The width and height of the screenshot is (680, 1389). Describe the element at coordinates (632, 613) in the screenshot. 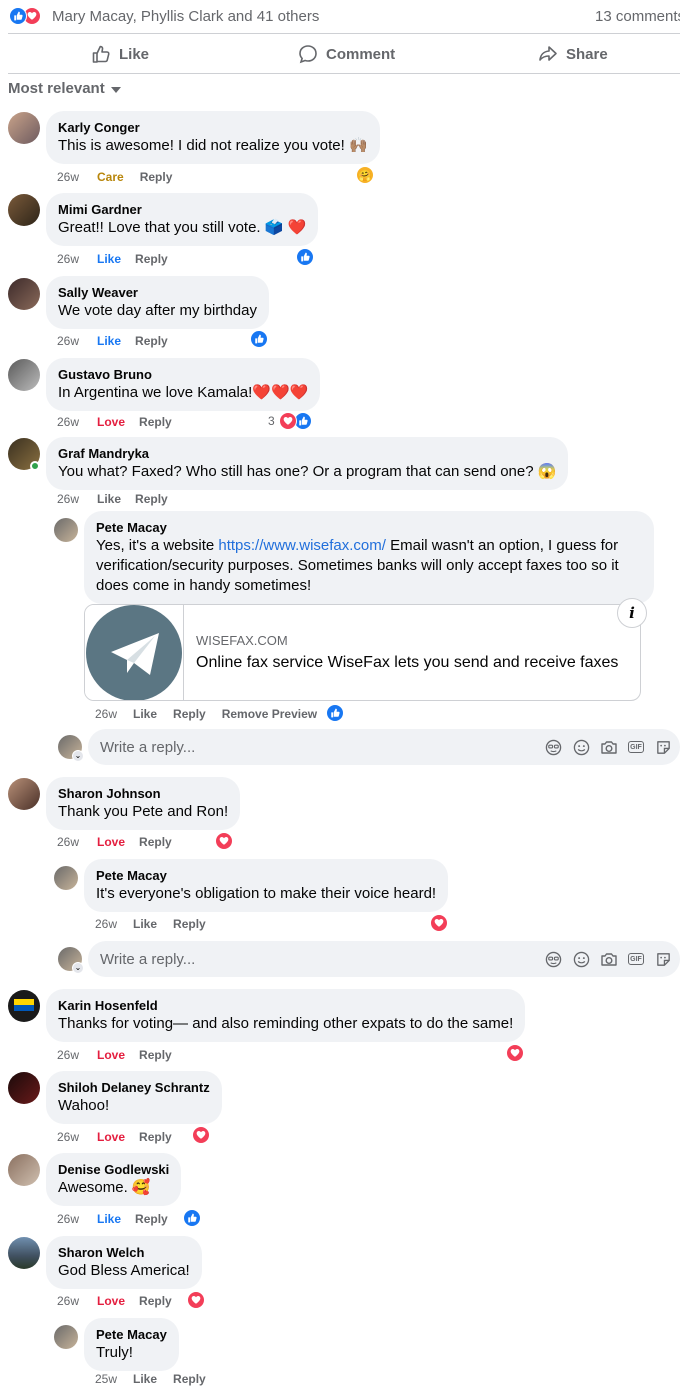

I see `info-icon: i` at that location.